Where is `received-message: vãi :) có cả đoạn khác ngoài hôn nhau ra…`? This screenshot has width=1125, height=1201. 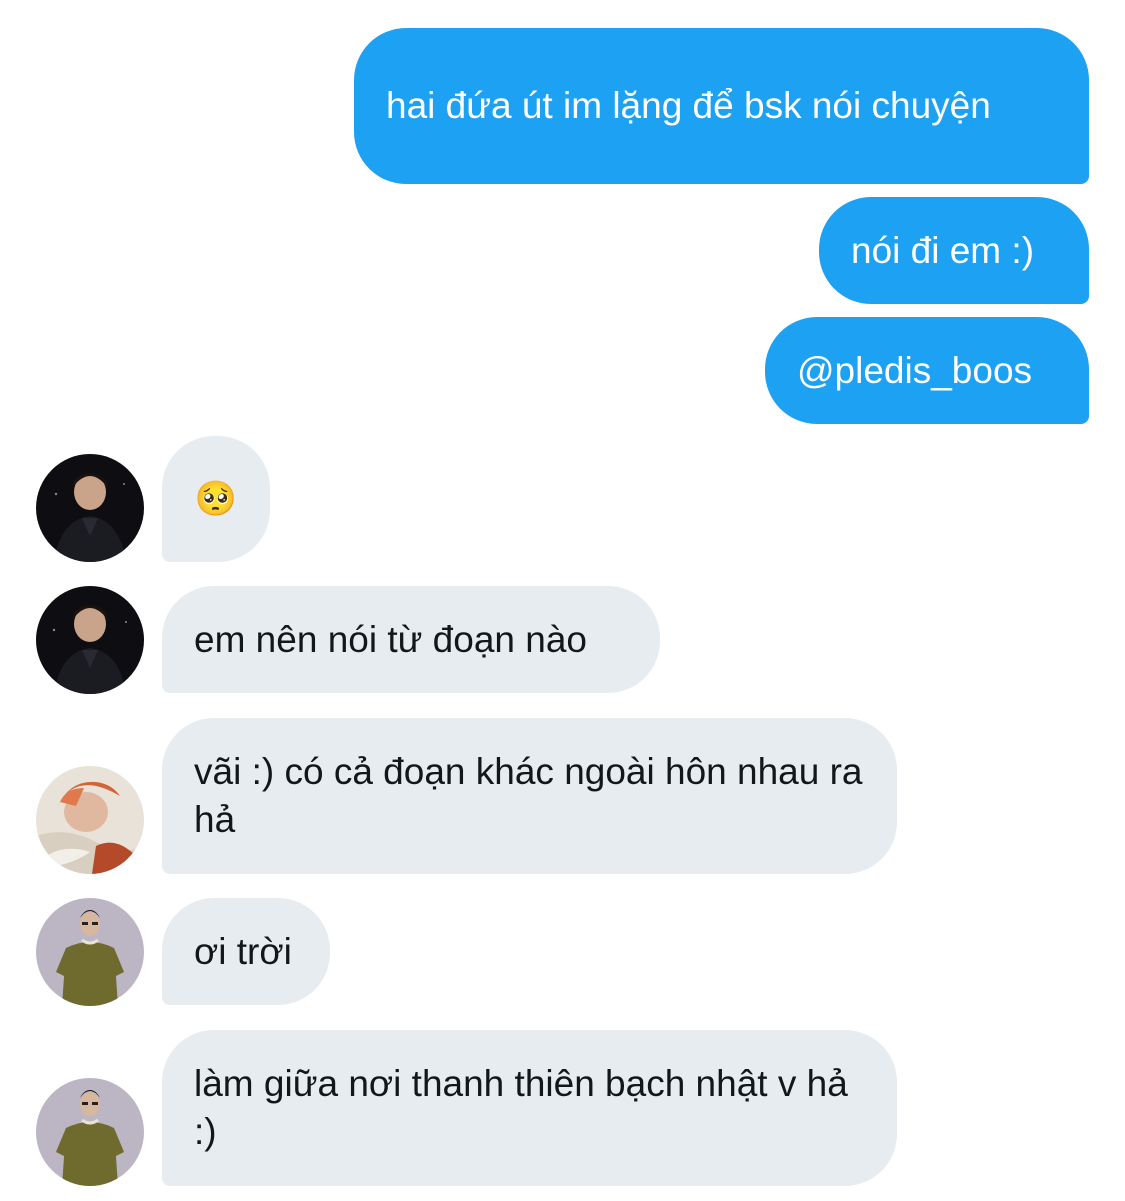 received-message: vãi :) có cả đoạn khác ngoài hôn nhau ra… is located at coordinates (529, 796).